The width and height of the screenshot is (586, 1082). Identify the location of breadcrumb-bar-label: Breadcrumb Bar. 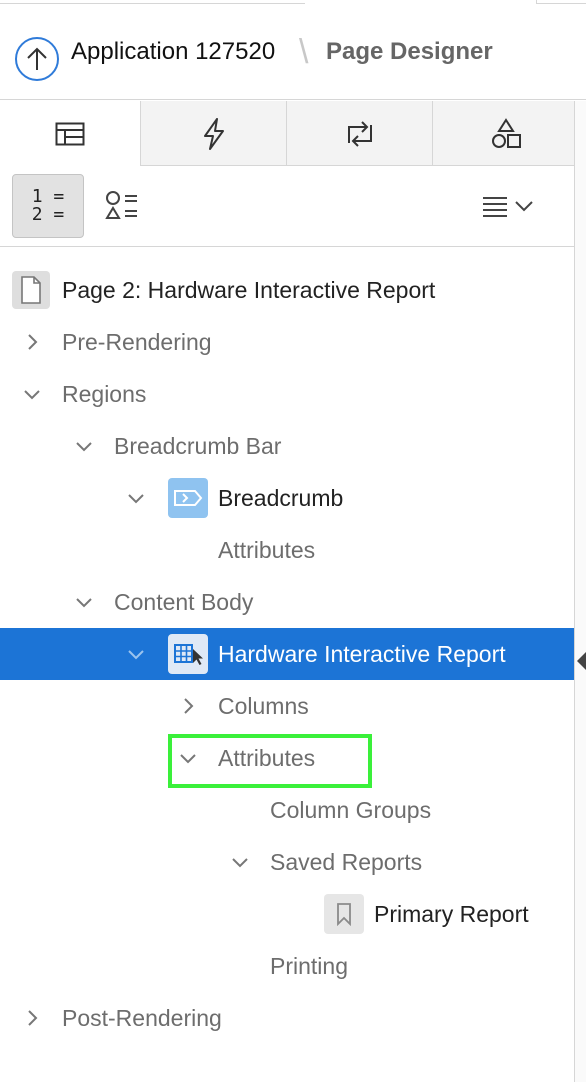
(198, 445).